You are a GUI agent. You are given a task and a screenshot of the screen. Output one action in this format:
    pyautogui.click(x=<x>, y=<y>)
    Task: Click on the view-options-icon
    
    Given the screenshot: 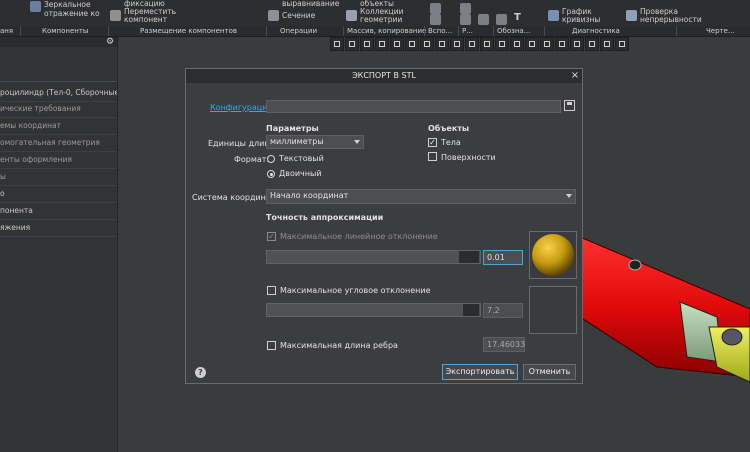 What is the action you would take?
    pyautogui.click(x=577, y=44)
    